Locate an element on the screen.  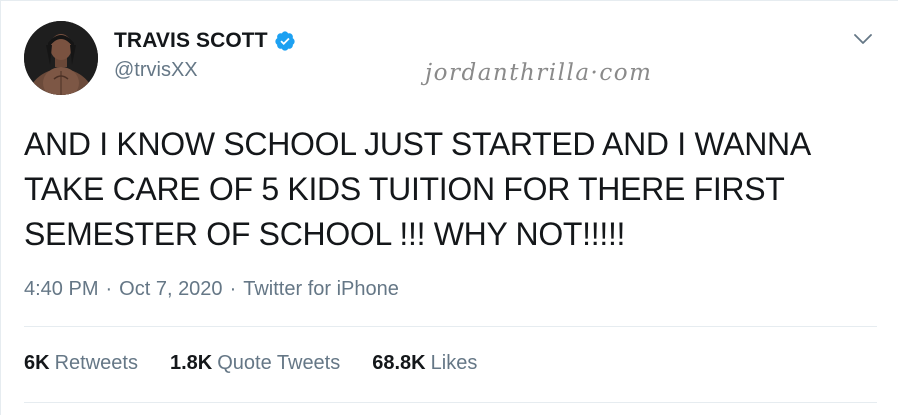
likes-stat: 68.8K Likes is located at coordinates (424, 363).